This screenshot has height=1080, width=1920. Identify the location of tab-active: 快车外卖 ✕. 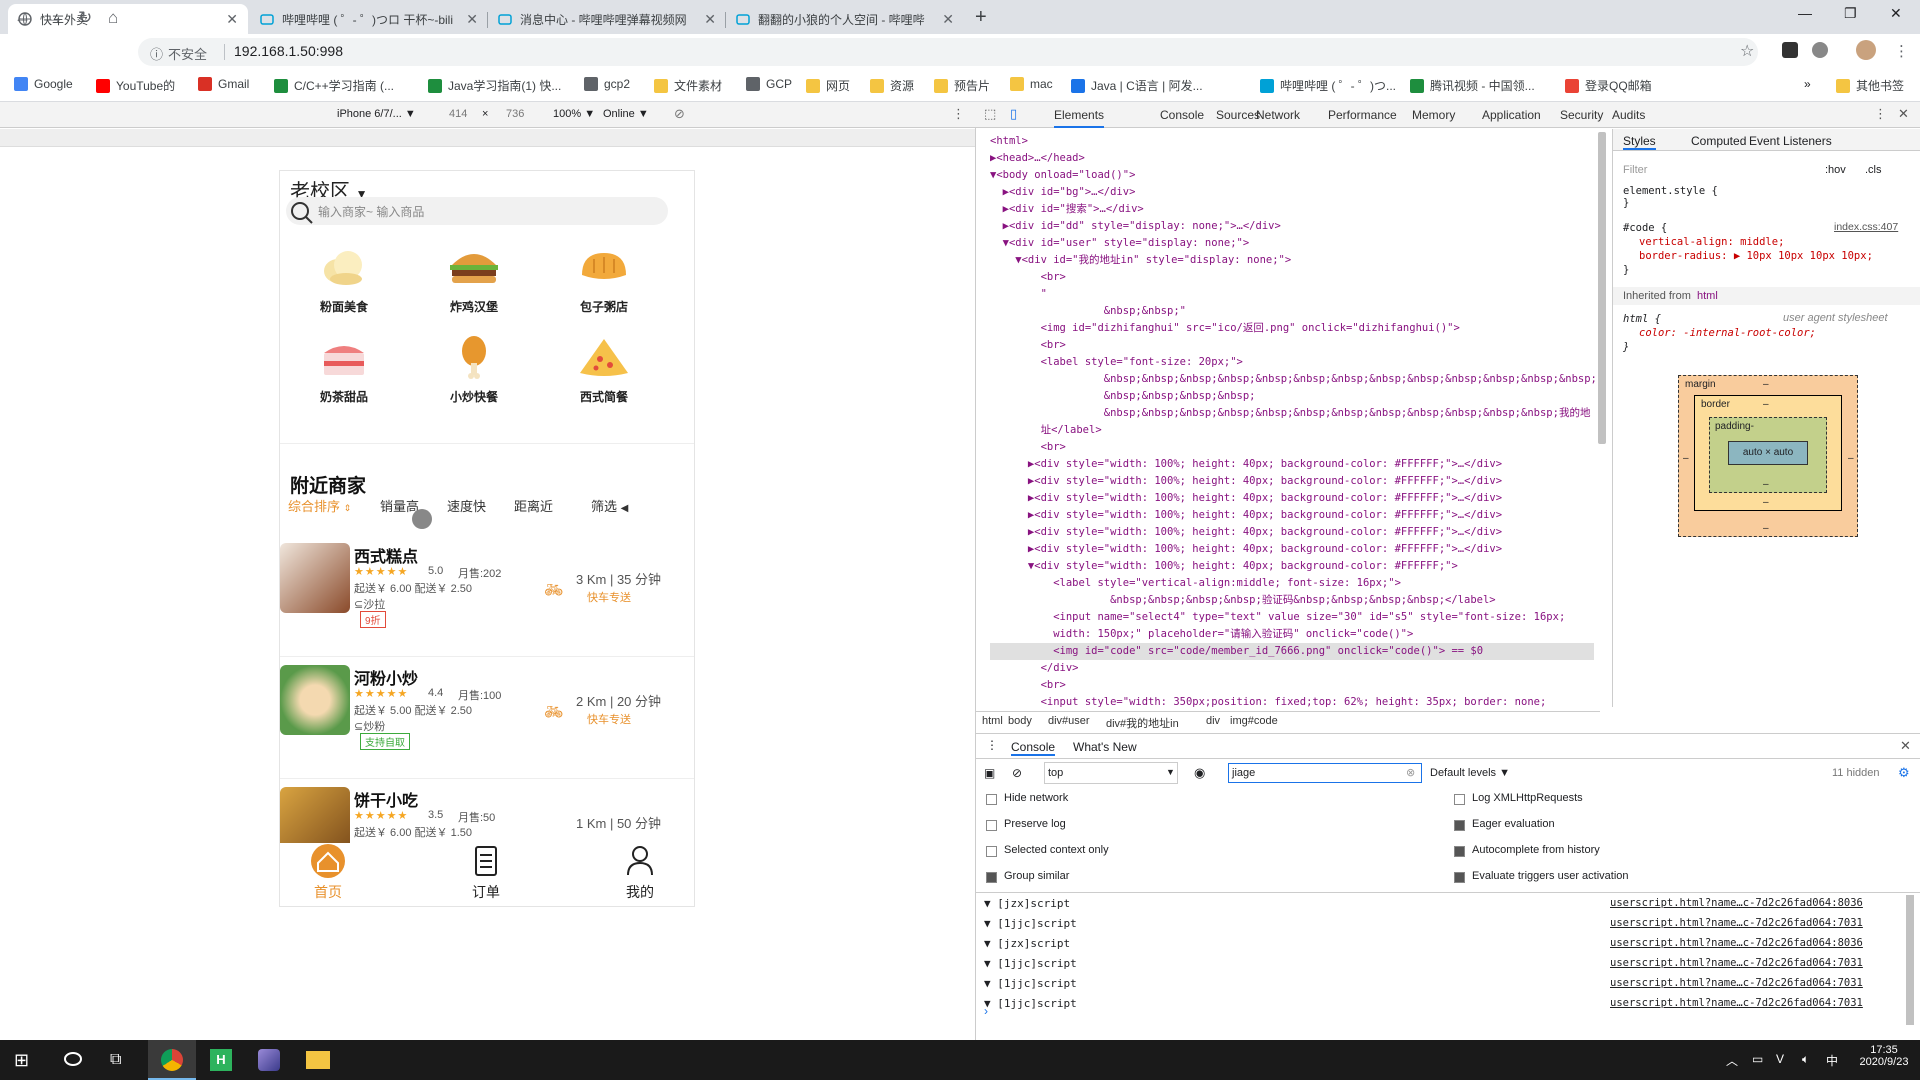
(128, 19).